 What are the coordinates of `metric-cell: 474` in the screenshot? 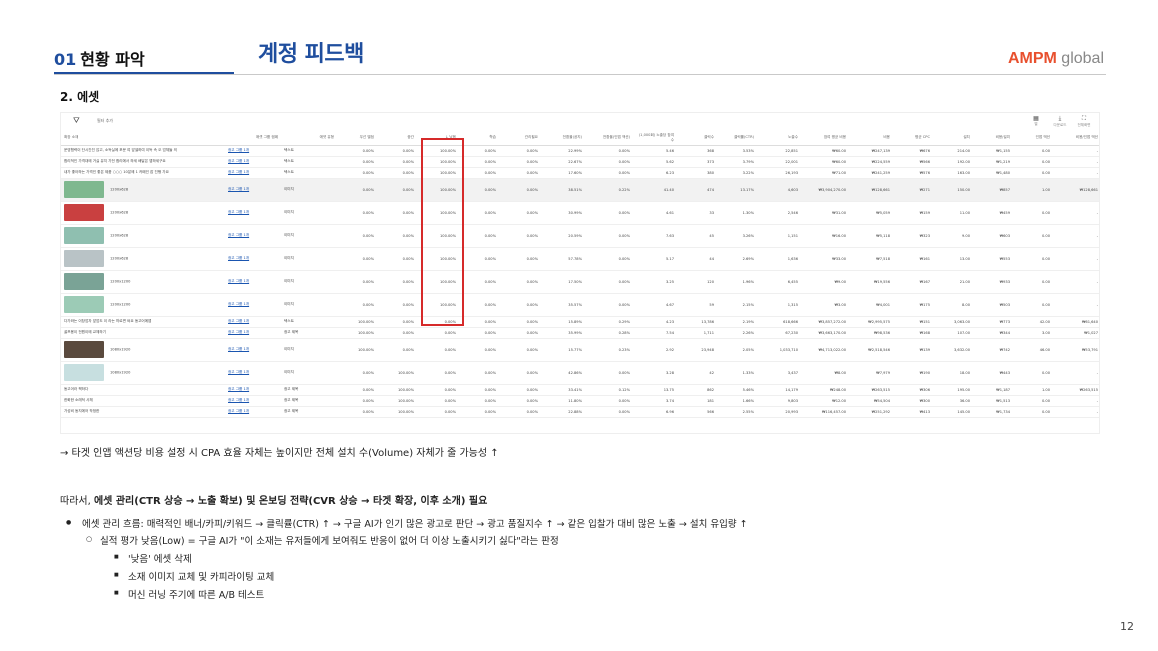 It's located at (697, 190).